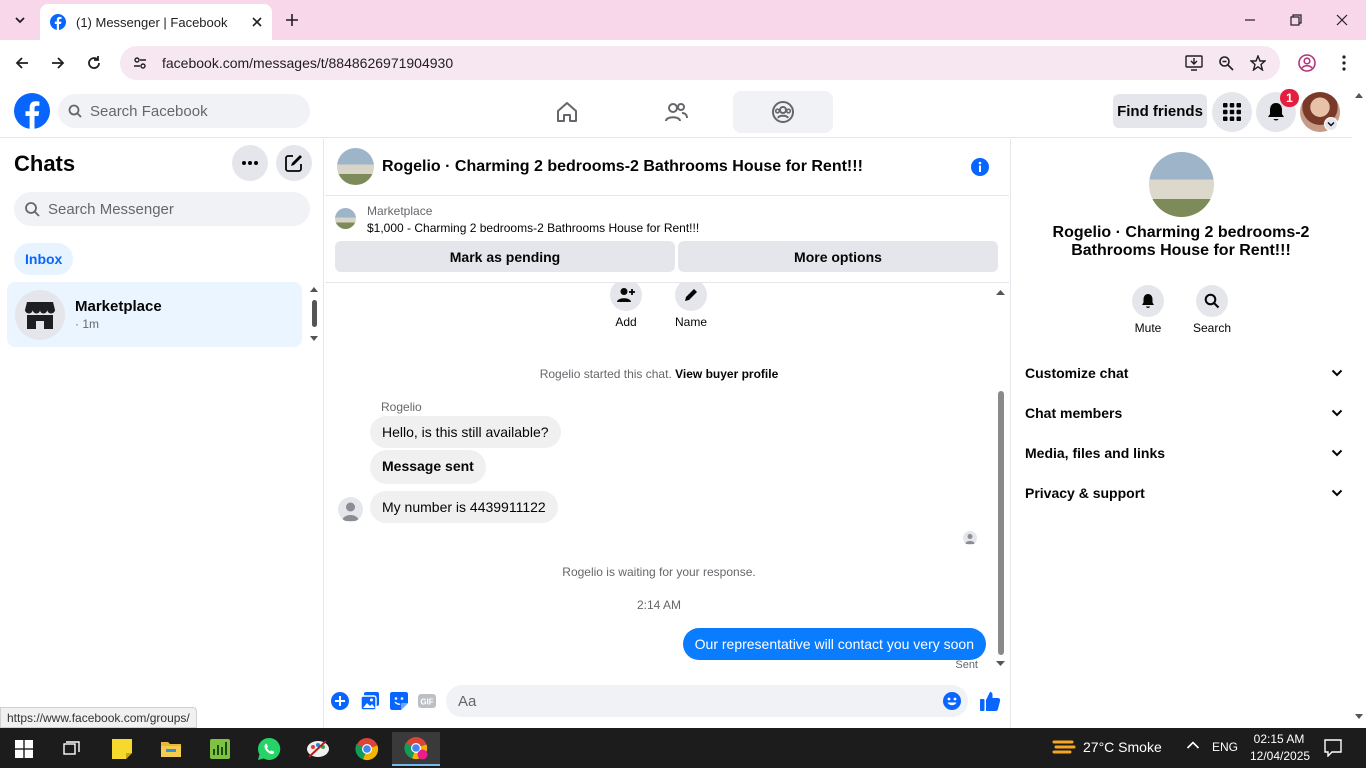 The image size is (1366, 768). I want to click on nav-friends, so click(676, 112).